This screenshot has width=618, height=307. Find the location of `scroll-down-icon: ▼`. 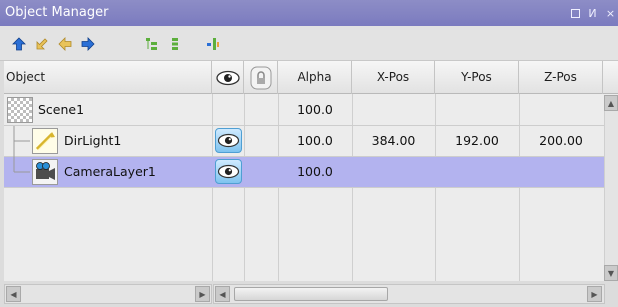

scroll-down-icon: ▼ is located at coordinates (611, 273).